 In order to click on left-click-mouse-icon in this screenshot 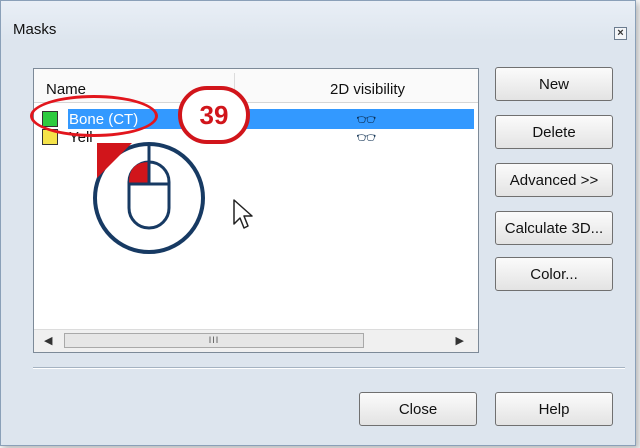, I will do `click(149, 198)`.